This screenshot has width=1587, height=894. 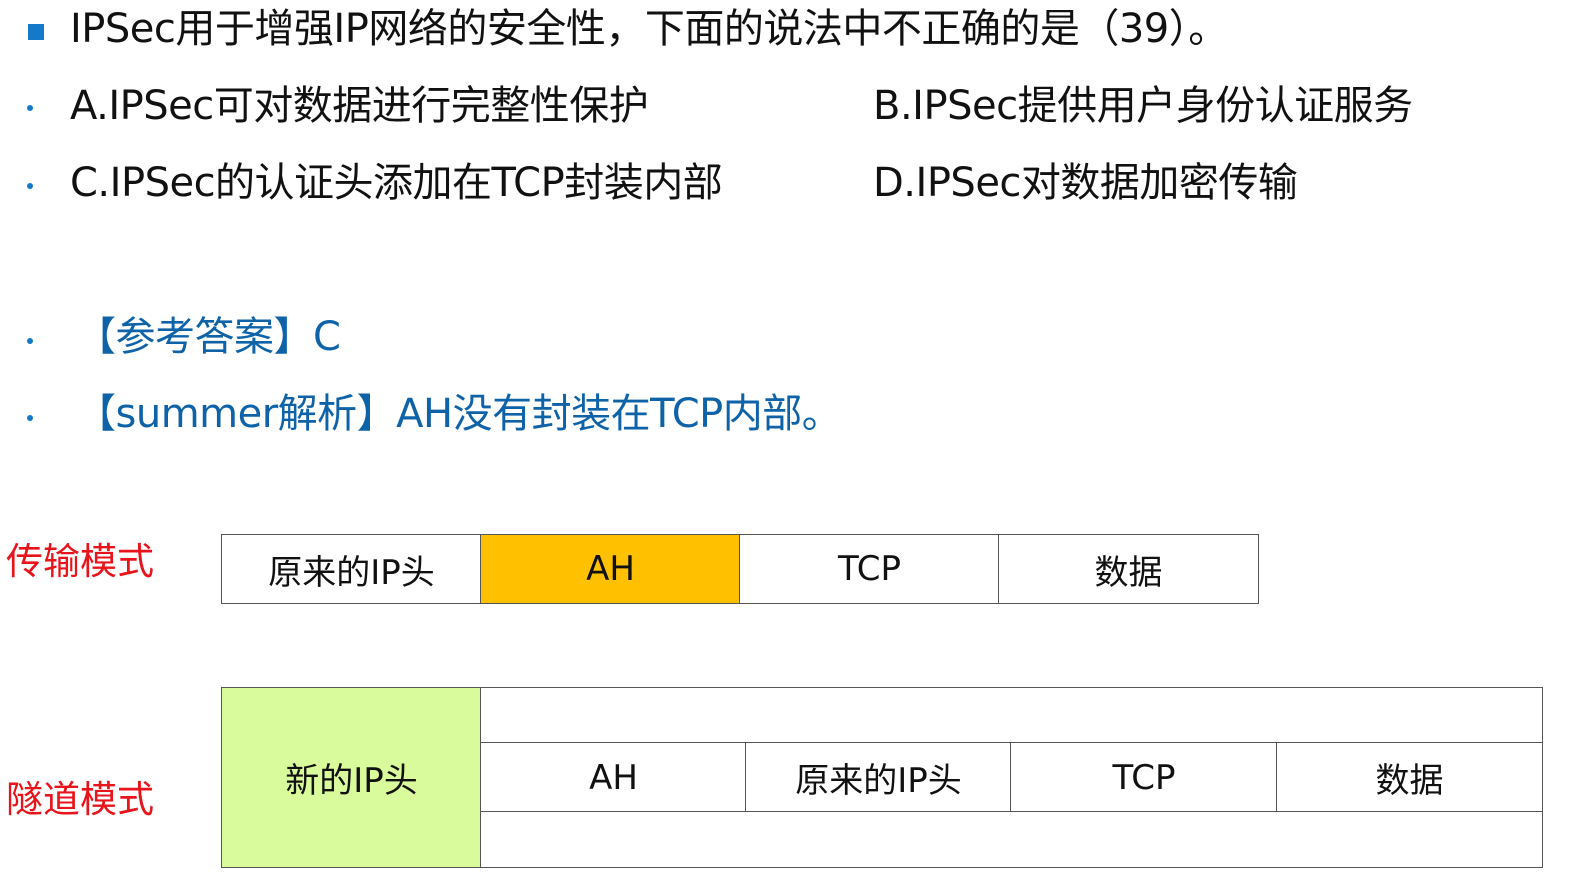 What do you see at coordinates (610, 569) in the screenshot?
I see `transport-ah-header: AH` at bounding box center [610, 569].